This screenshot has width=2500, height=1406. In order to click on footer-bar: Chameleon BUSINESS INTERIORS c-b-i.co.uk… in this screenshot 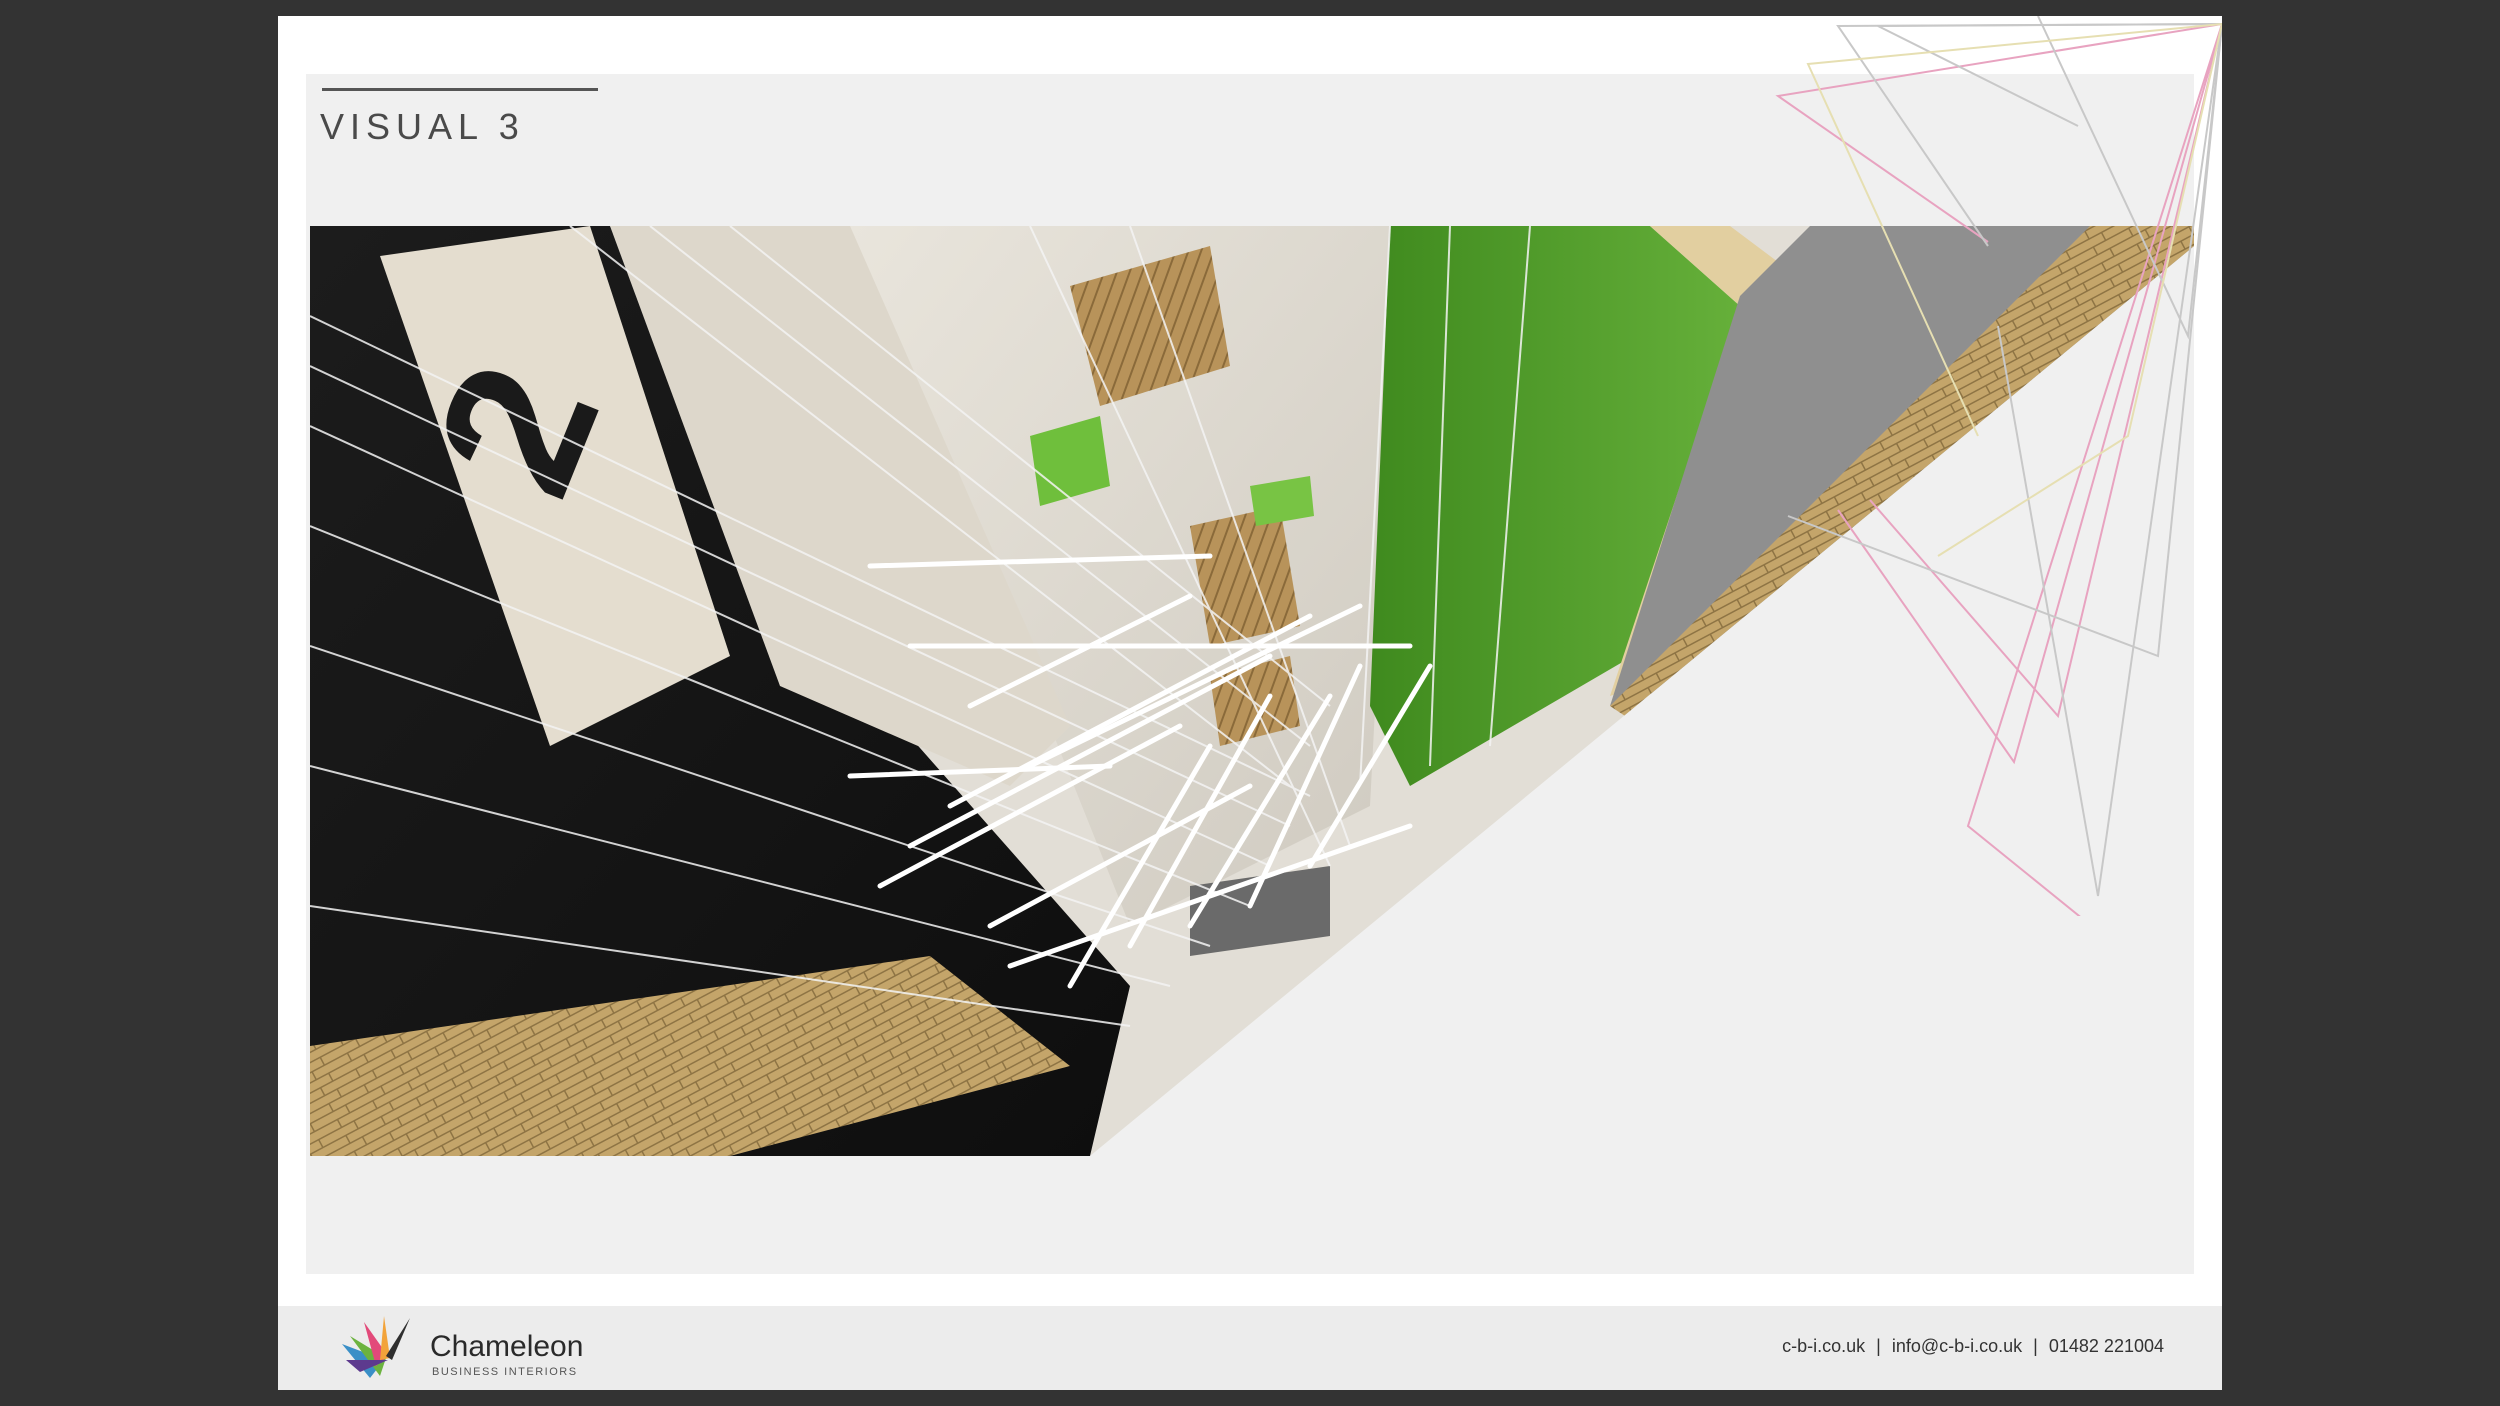, I will do `click(1250, 1348)`.